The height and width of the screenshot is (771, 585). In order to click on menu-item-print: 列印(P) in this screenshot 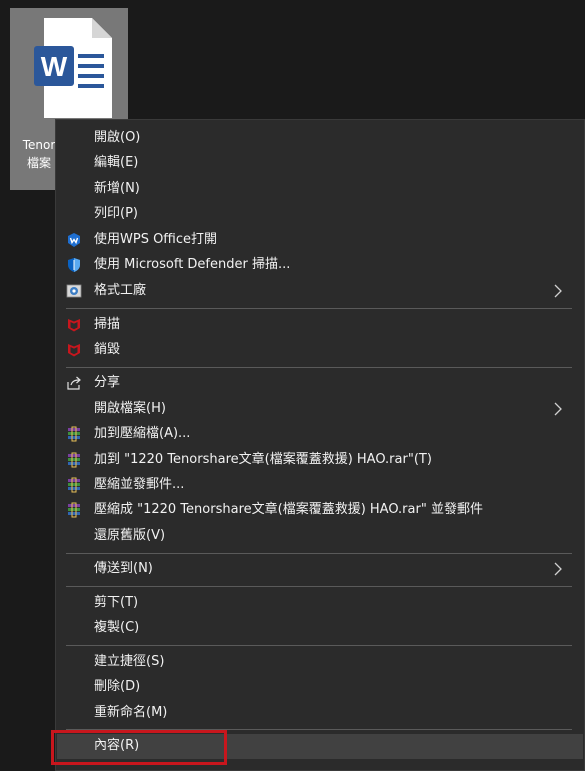, I will do `click(320, 214)`.